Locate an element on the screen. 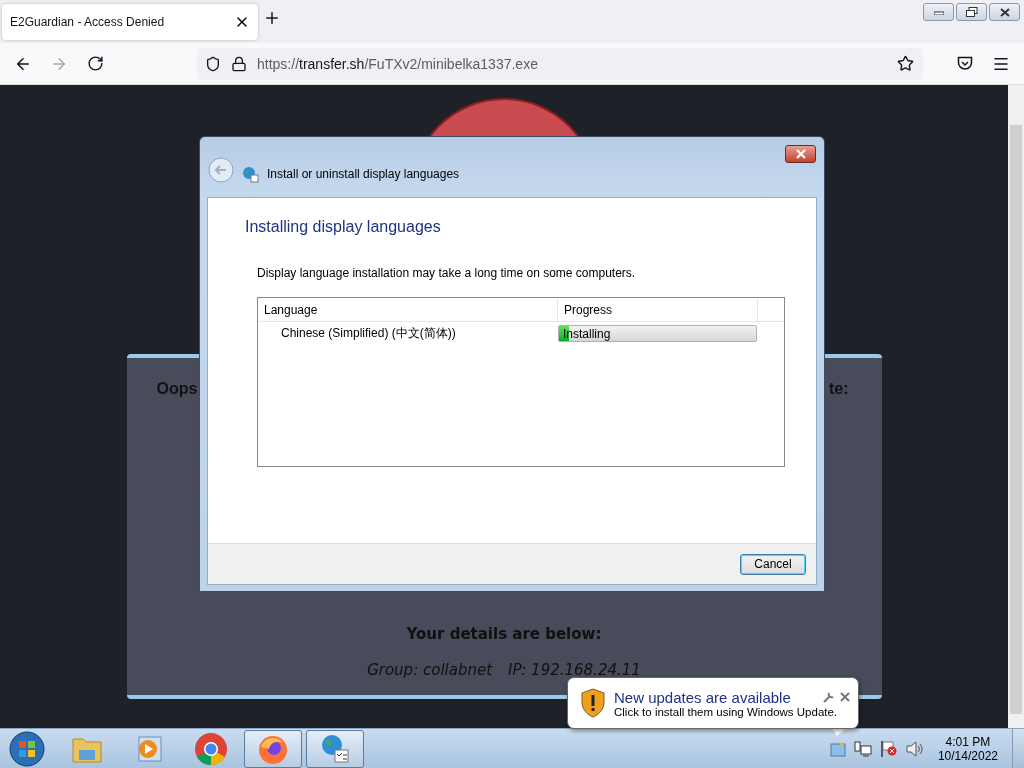 Image resolution: width=1024 pixels, height=768 pixels. ip-text: IP: 192.168.24.11 is located at coordinates (574, 670).